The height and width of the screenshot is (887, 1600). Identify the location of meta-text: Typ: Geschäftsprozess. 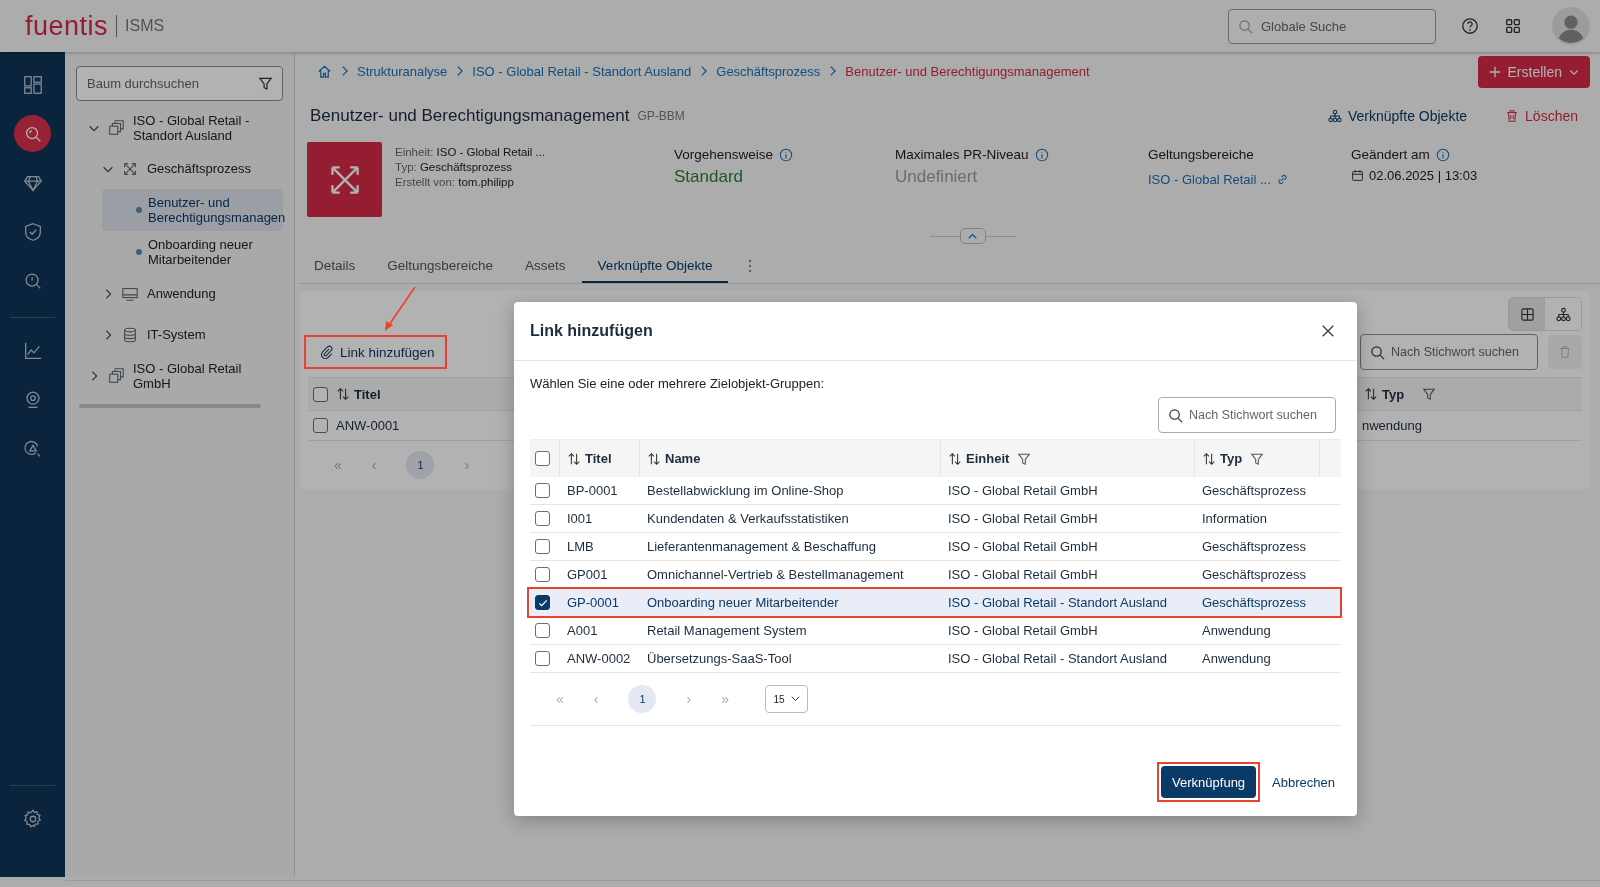
(454, 167).